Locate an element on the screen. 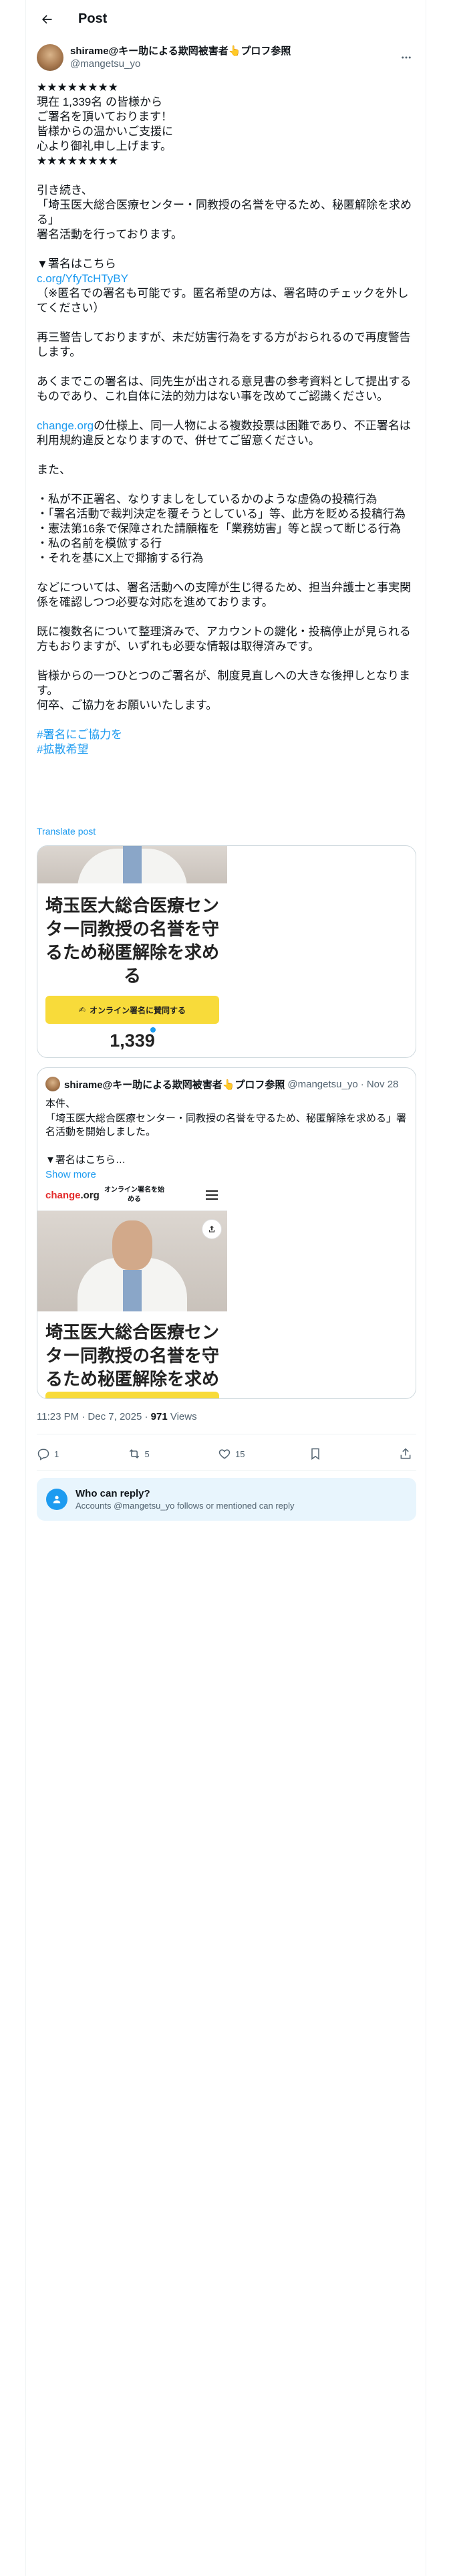 Image resolution: width=451 pixels, height=2576 pixels. author-names: shirame@キー助による欺罔被害者👆プロフ参照 @mangetsu_yo is located at coordinates (180, 57).